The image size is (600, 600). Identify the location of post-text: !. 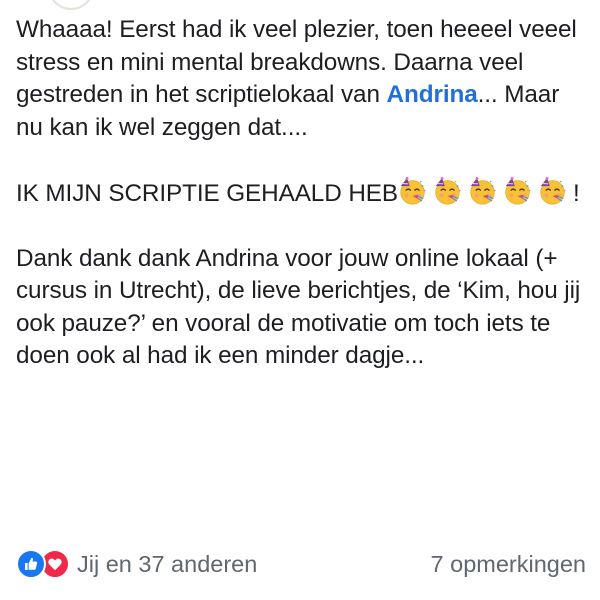
(576, 193).